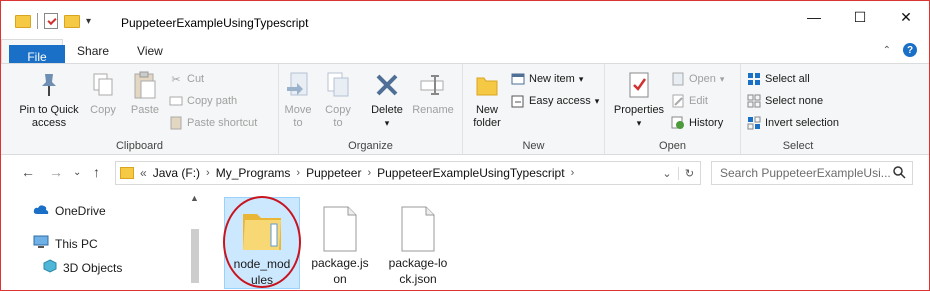  What do you see at coordinates (338, 85) in the screenshot?
I see `copy-to-icon` at bounding box center [338, 85].